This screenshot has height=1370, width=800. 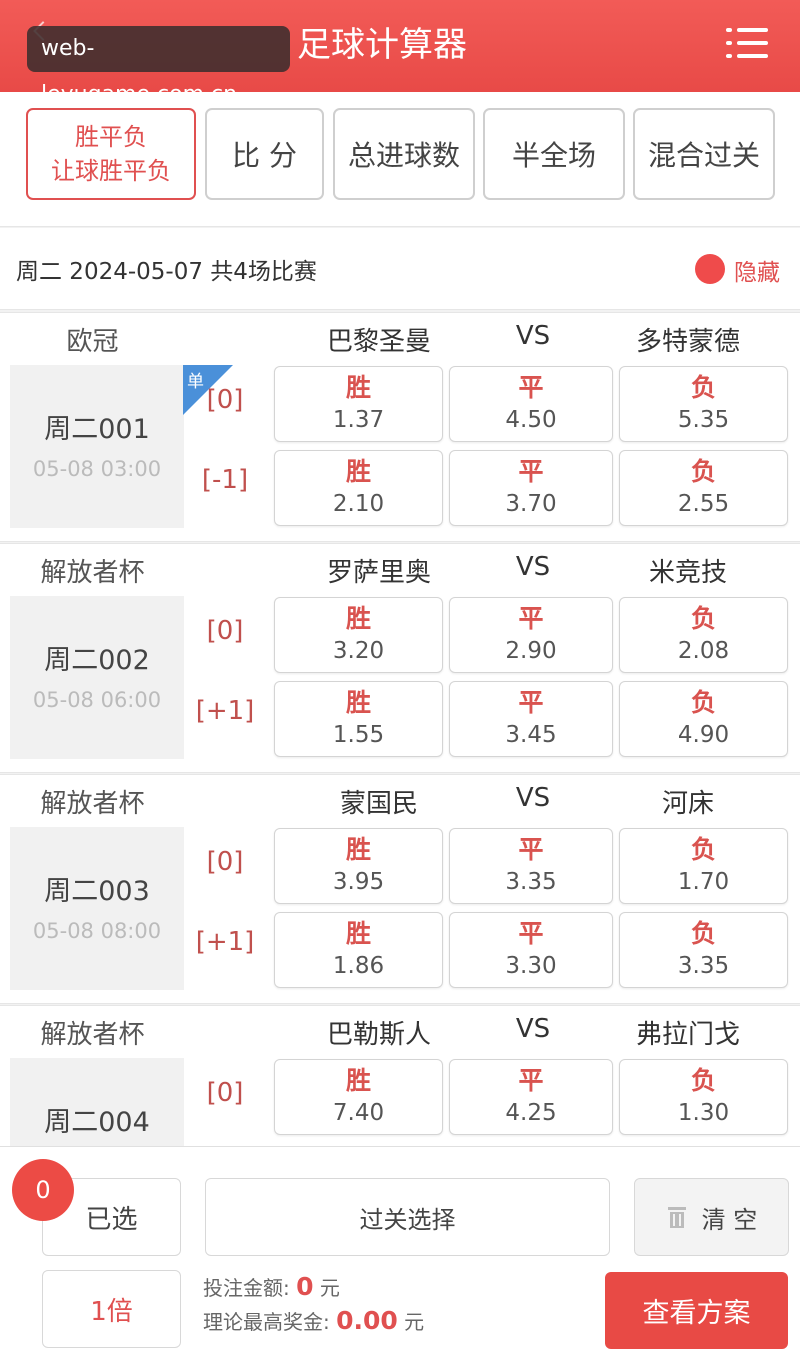 What do you see at coordinates (703, 420) in the screenshot?
I see `odds-value: 5.35` at bounding box center [703, 420].